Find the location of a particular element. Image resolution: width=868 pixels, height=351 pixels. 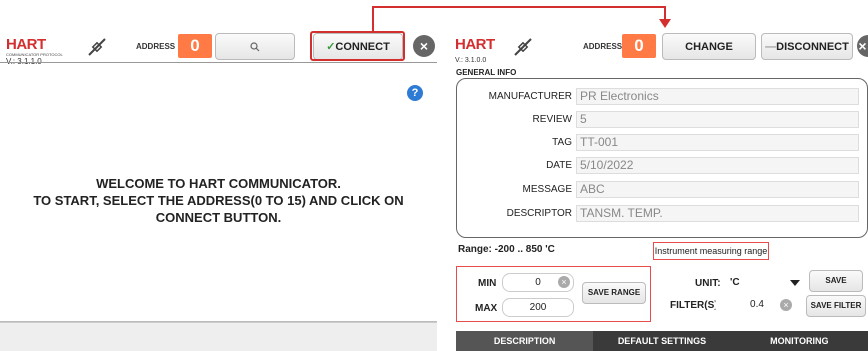

connect-highlight is located at coordinates (357, 46).